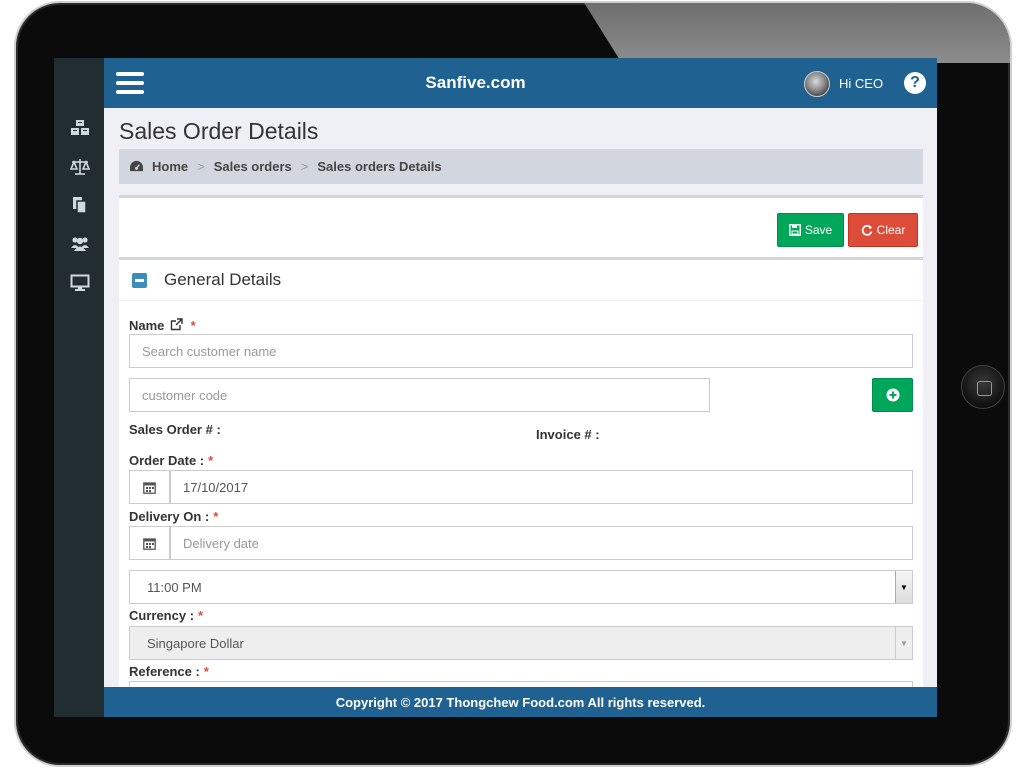 The height and width of the screenshot is (768, 1024). What do you see at coordinates (176, 324) in the screenshot?
I see `external-link-icon` at bounding box center [176, 324].